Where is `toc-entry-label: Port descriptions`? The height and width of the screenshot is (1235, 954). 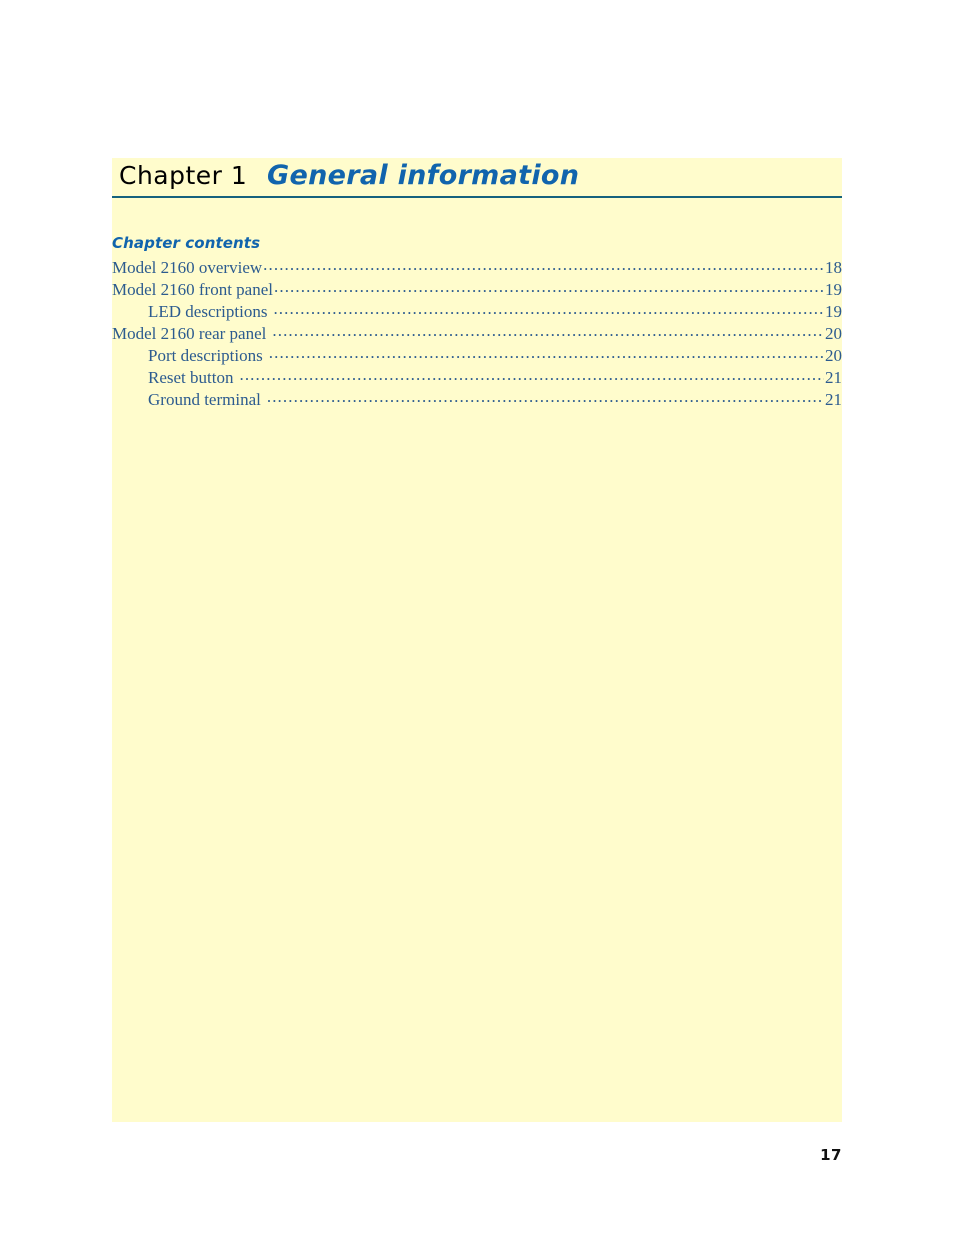
toc-entry-label: Port descriptions is located at coordinates (205, 355).